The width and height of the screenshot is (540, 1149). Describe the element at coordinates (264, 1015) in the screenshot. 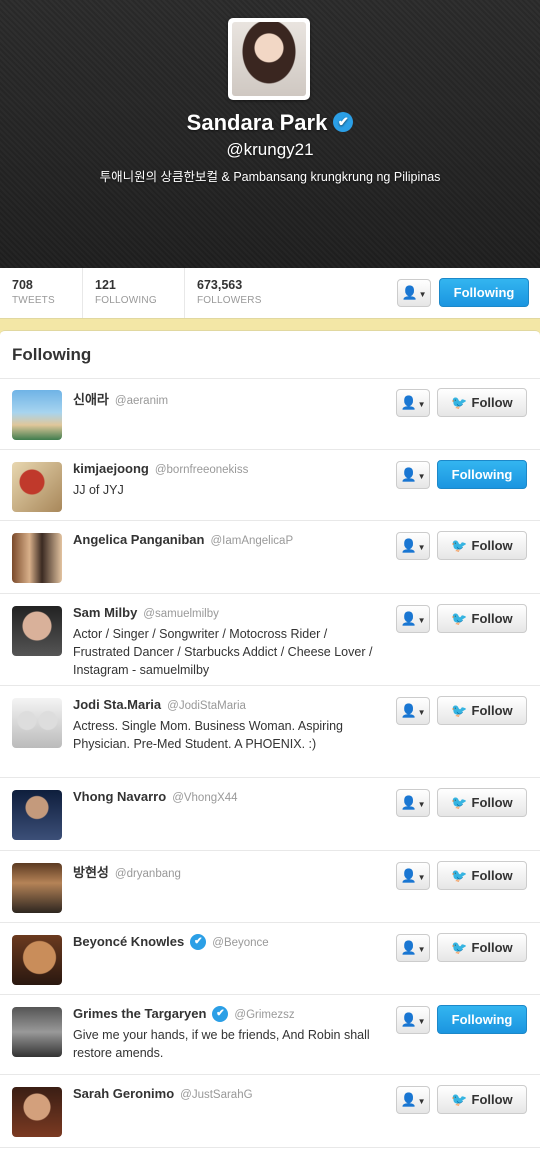

I see `user-handle: @Grimezsz` at that location.